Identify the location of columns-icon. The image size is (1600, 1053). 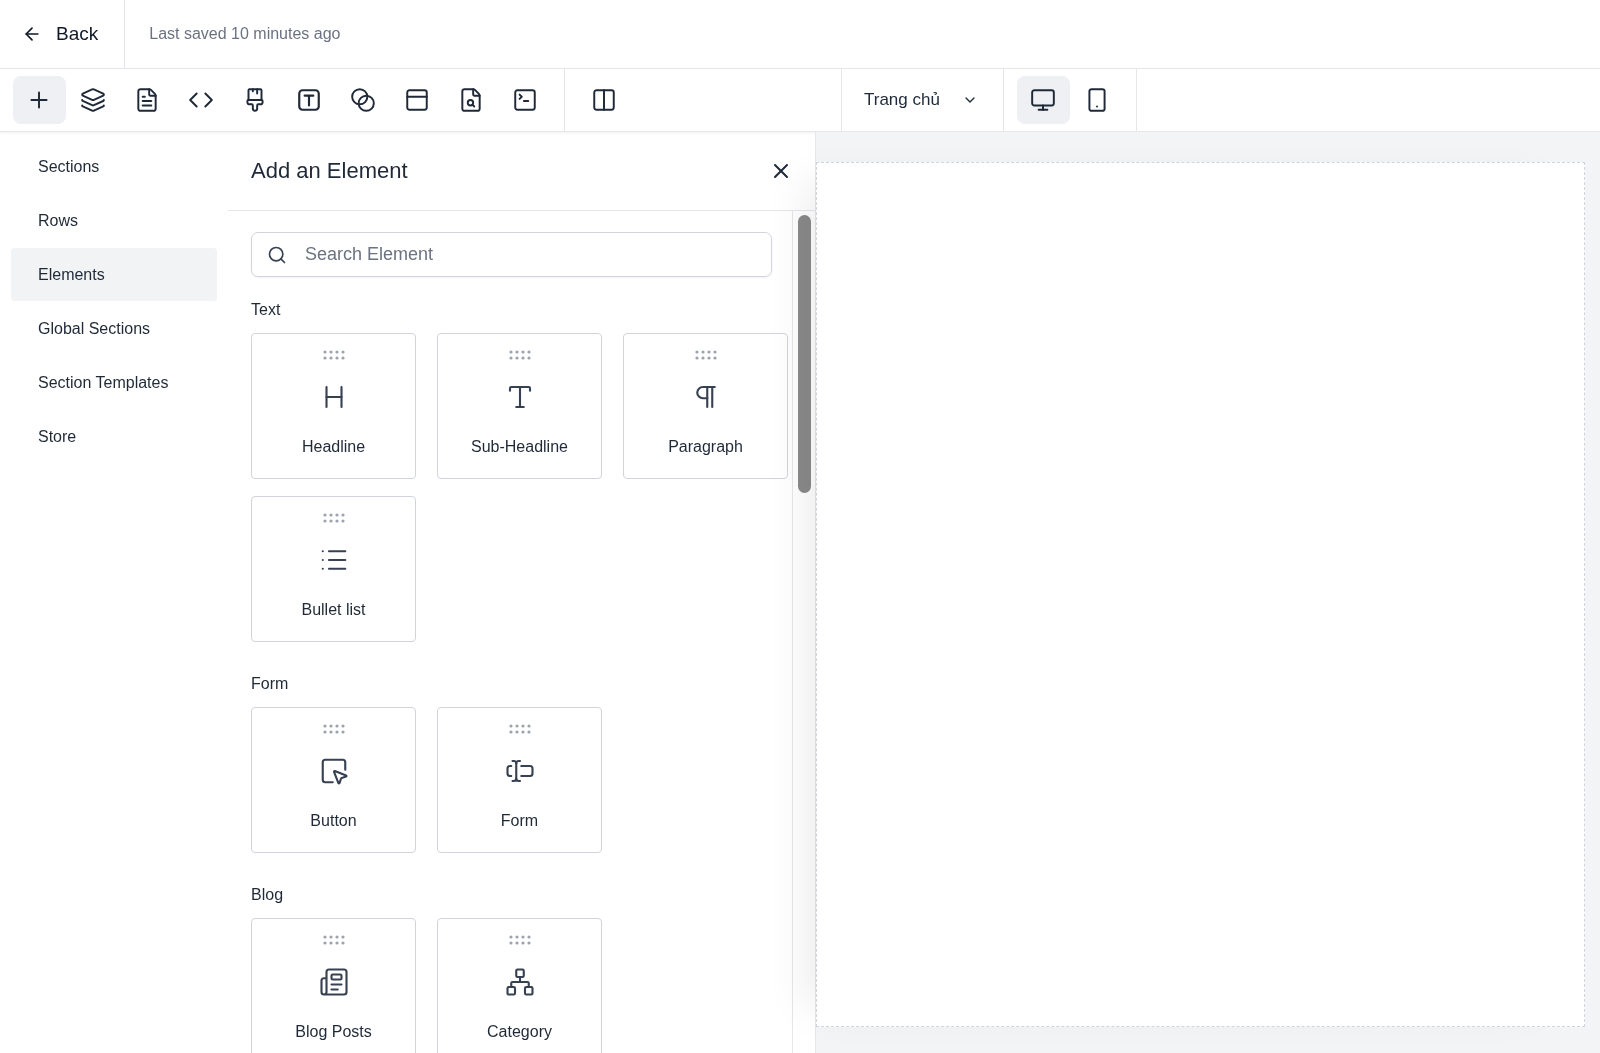
(604, 100).